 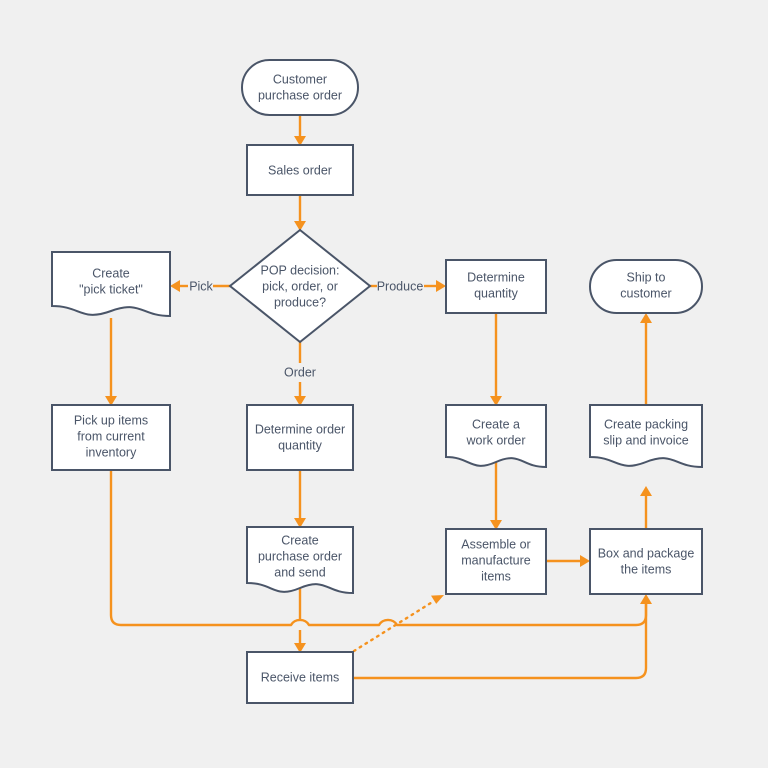 What do you see at coordinates (300, 213) in the screenshot?
I see `edge-sales-order-to-decision` at bounding box center [300, 213].